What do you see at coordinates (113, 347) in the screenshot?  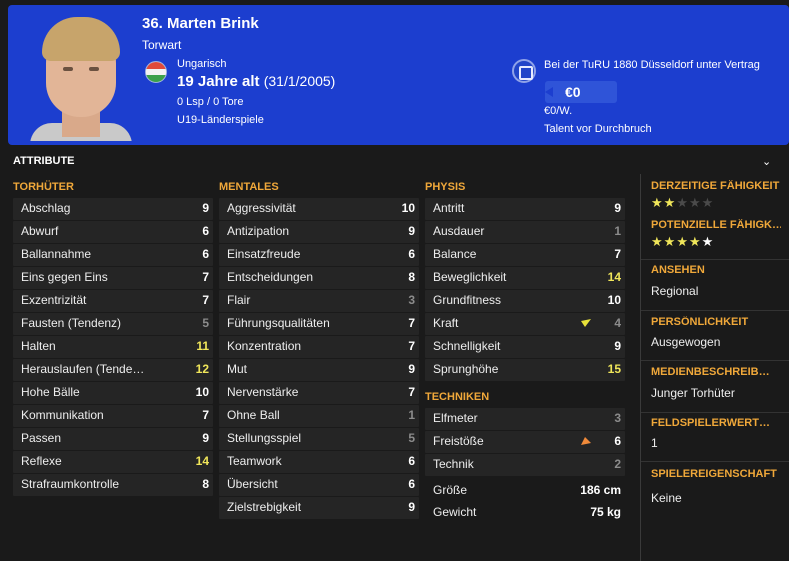 I see `attribute-row: Halten 11` at bounding box center [113, 347].